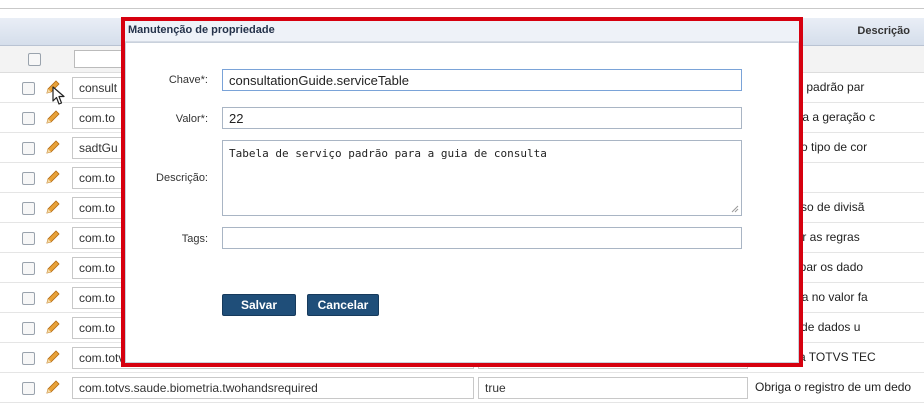 Image resolution: width=924 pixels, height=403 pixels. I want to click on description-cell-text: Obriga o registro de um dedo, so click(833, 387).